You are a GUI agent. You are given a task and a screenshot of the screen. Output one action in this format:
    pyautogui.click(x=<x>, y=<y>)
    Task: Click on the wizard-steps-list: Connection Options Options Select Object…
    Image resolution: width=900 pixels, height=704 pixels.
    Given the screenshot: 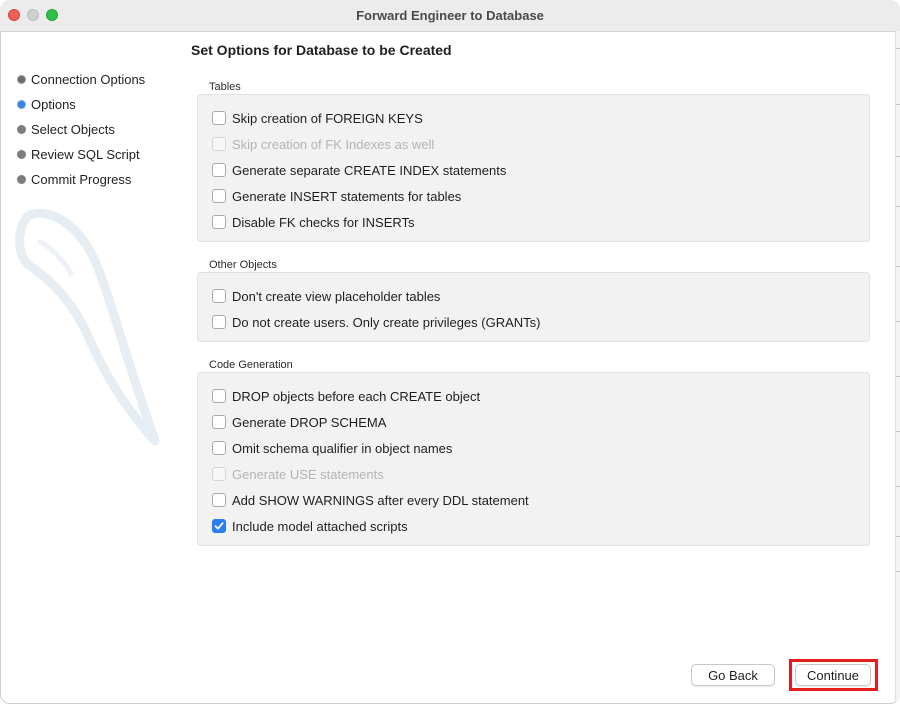 What is the action you would take?
    pyautogui.click(x=81, y=129)
    